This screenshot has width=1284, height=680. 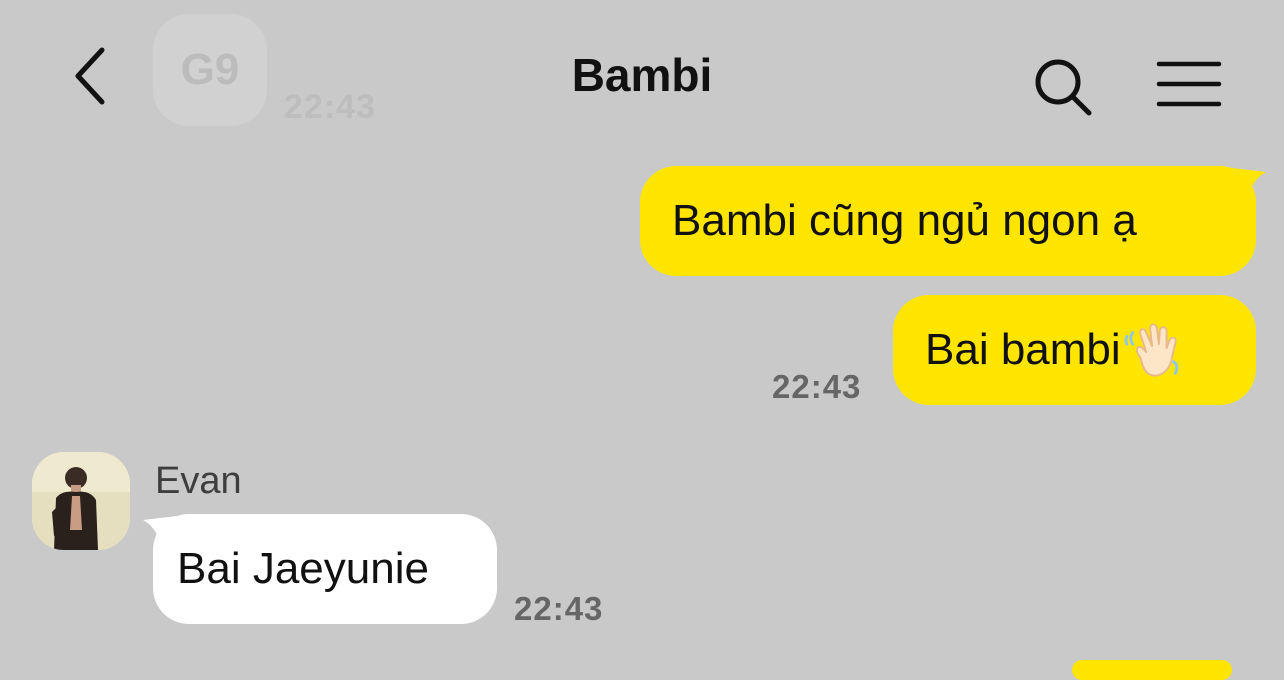 What do you see at coordinates (1151, 350) in the screenshot?
I see `waving-hand-icon` at bounding box center [1151, 350].